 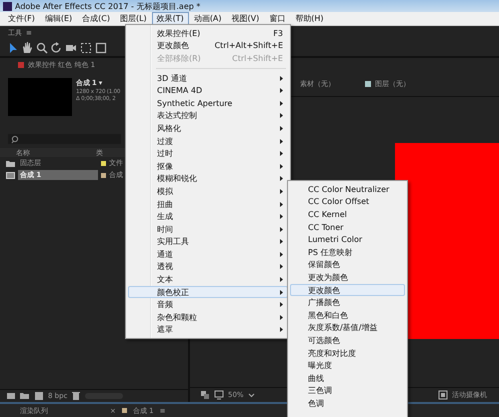 What do you see at coordinates (40, 97) in the screenshot?
I see `composition-thumbnail` at bounding box center [40, 97].